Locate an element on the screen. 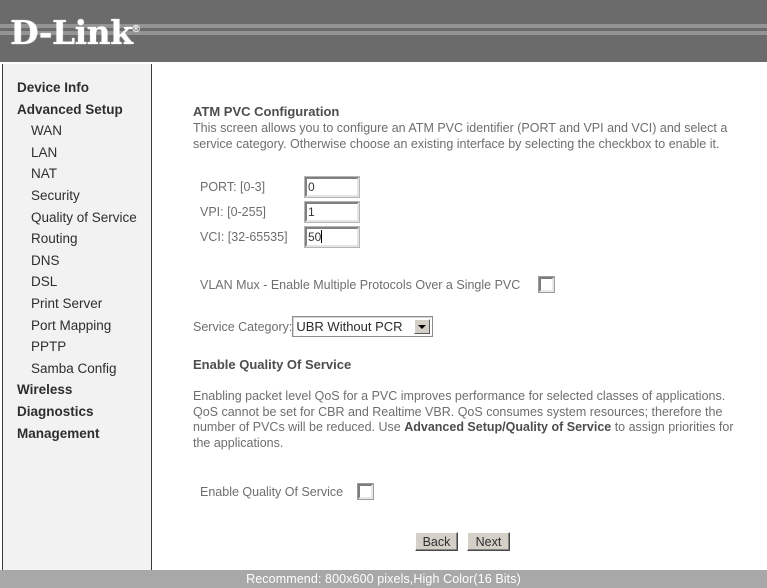  field-input: 0 is located at coordinates (332, 186).